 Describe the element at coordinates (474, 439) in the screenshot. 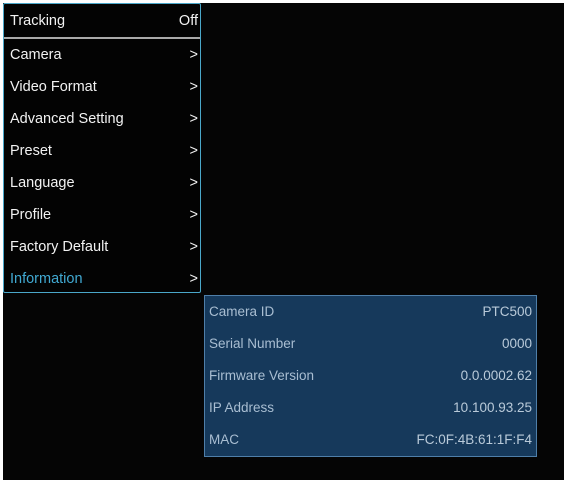

I see `info-value: FC:0F:4B:61:1F:F4` at that location.